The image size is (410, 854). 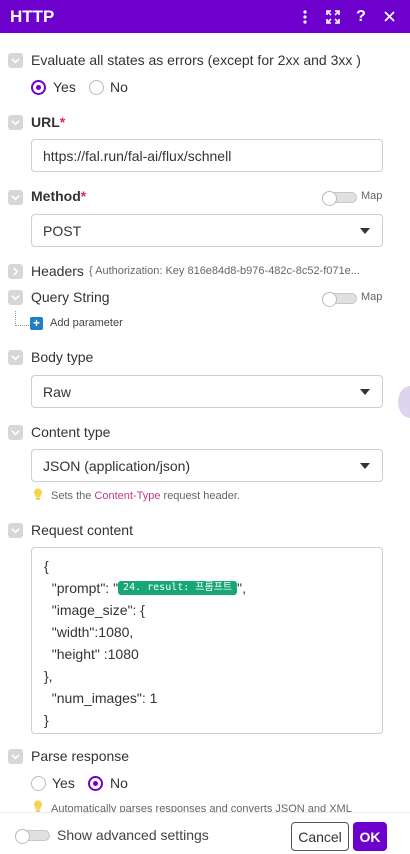 I want to click on evaluate-yes-radio, so click(x=38, y=87).